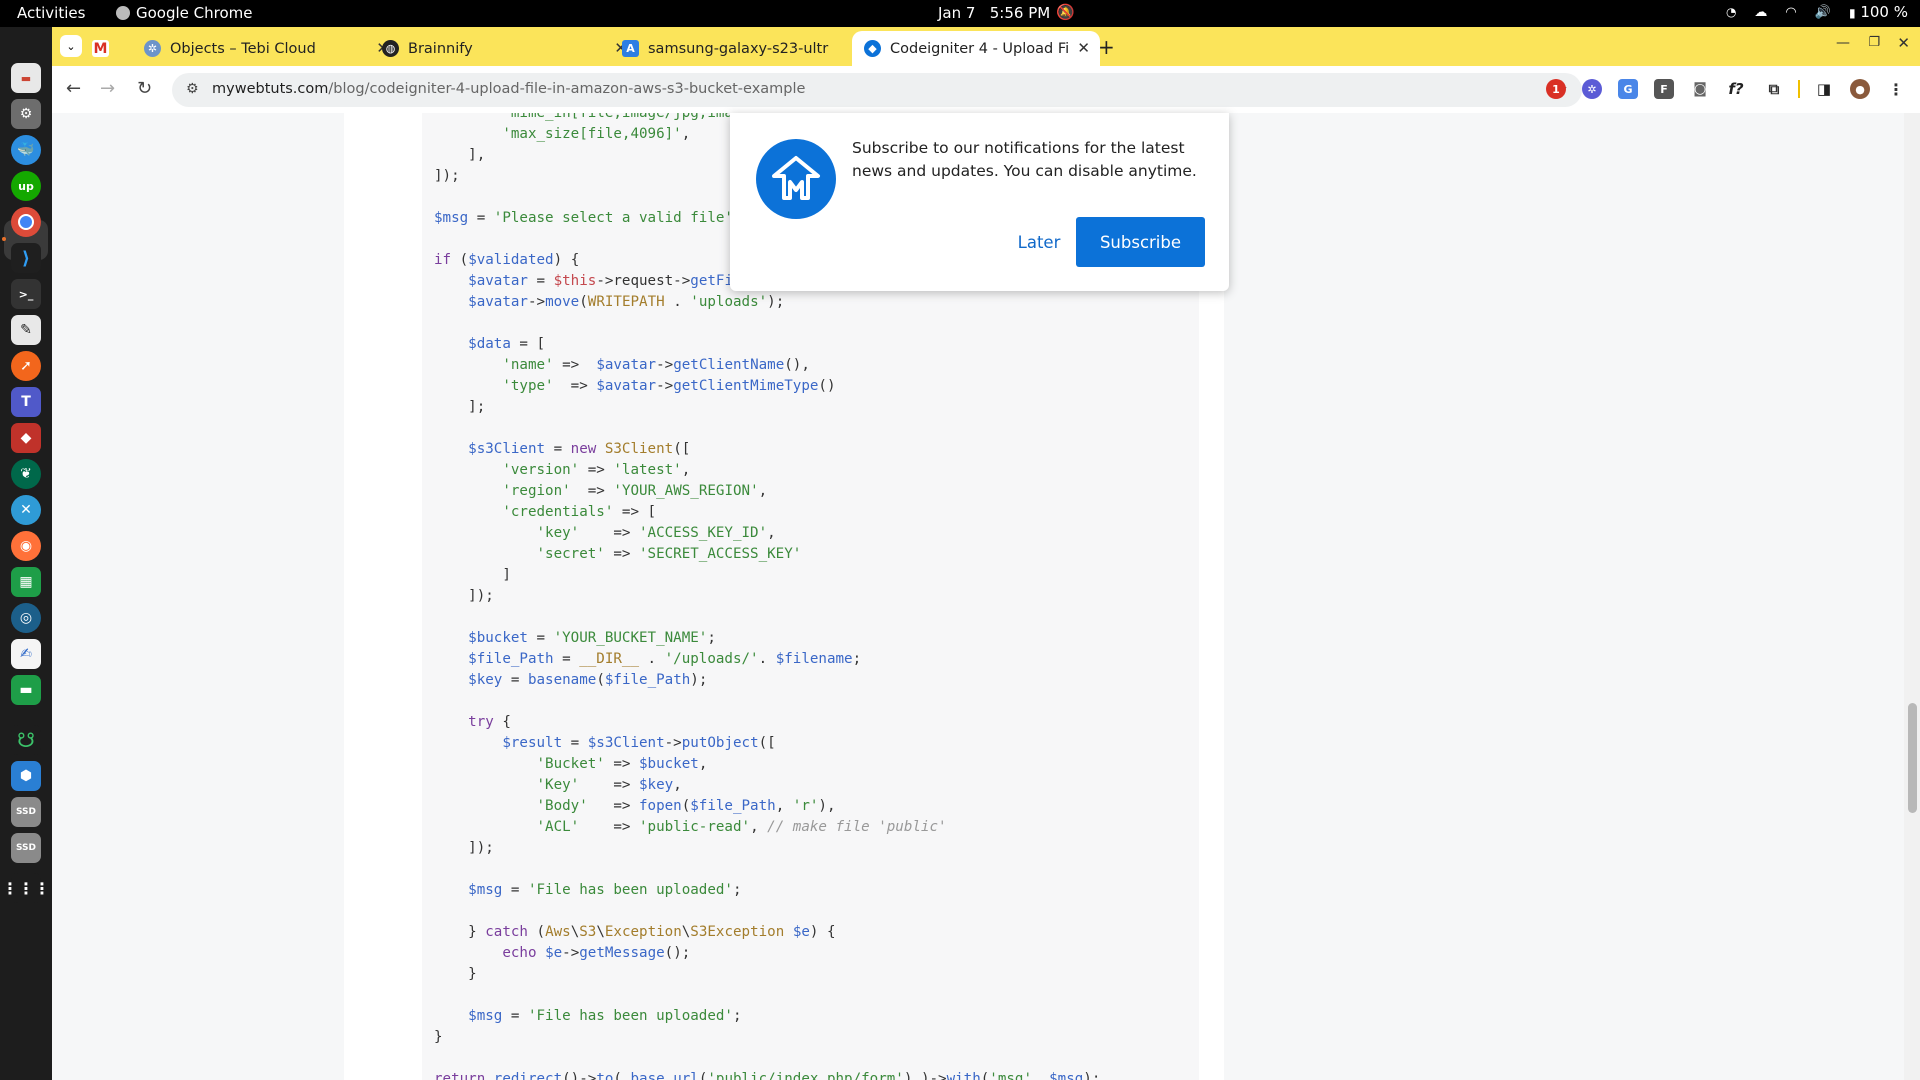 Image resolution: width=1920 pixels, height=1080 pixels. What do you see at coordinates (26, 690) in the screenshot?
I see `chat-icon: ▬` at bounding box center [26, 690].